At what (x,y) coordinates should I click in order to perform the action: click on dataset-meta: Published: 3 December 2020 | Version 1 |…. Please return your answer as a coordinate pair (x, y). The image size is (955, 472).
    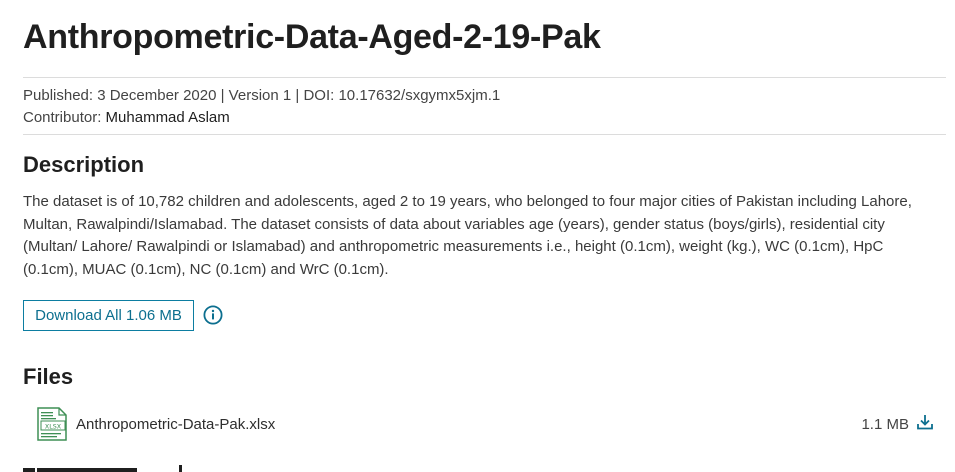
    Looking at the image, I should click on (261, 107).